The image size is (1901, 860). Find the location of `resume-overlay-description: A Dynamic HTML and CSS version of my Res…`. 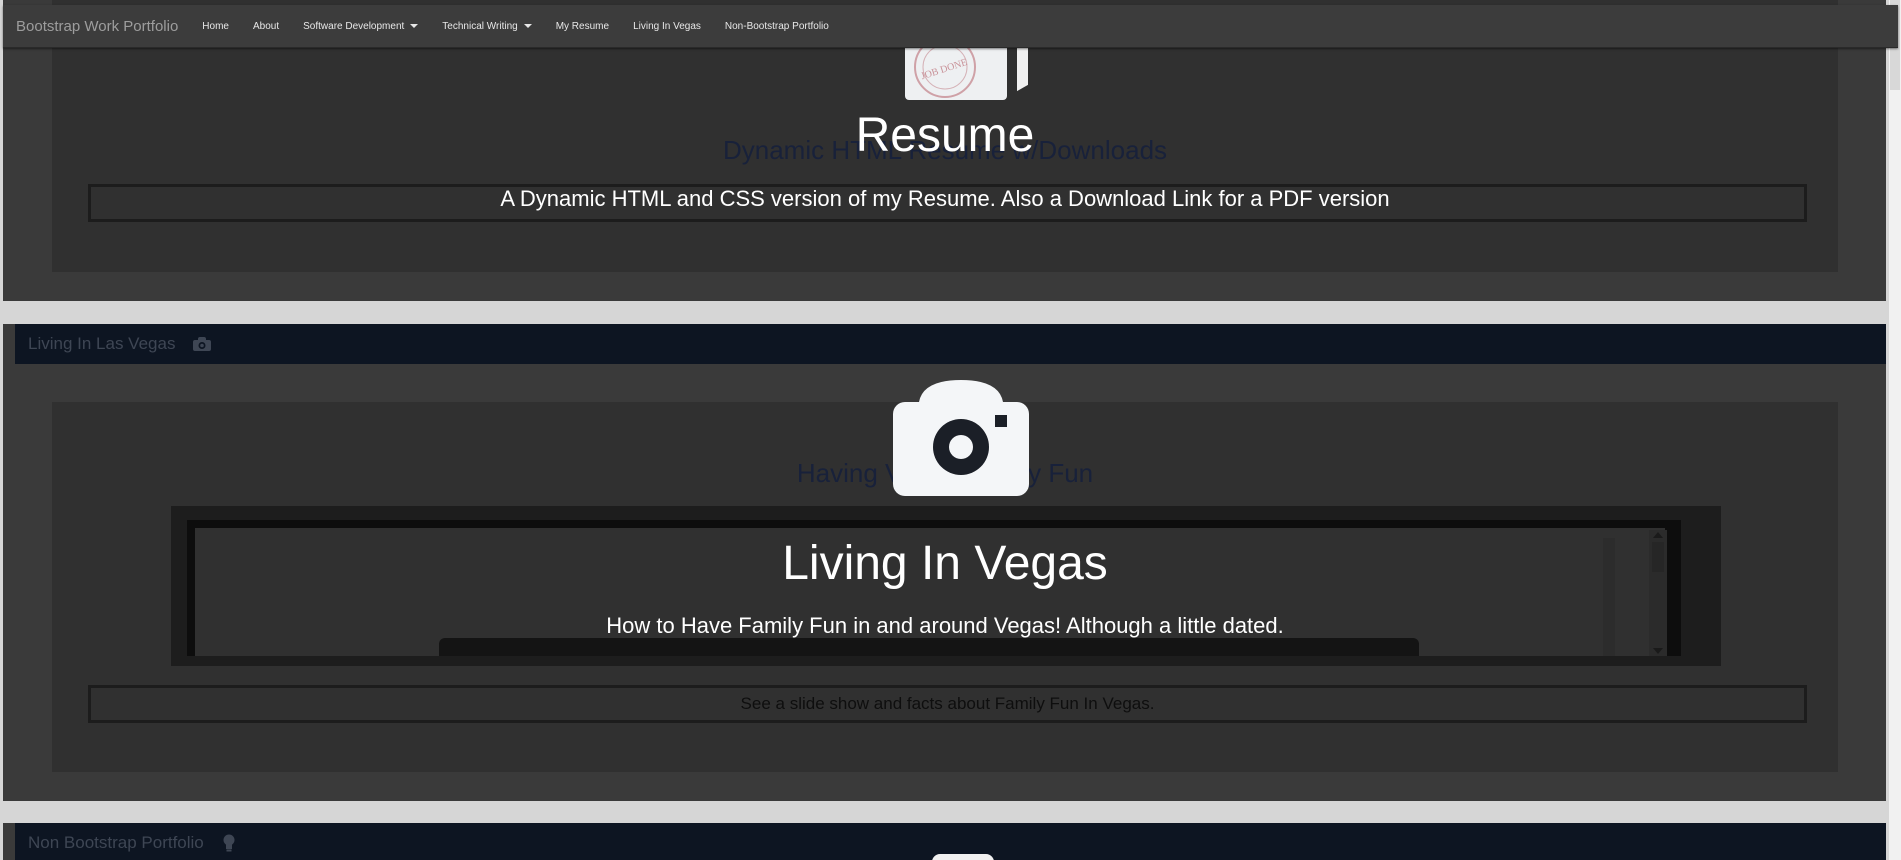

resume-overlay-description: A Dynamic HTML and CSS version of my Res… is located at coordinates (945, 198).